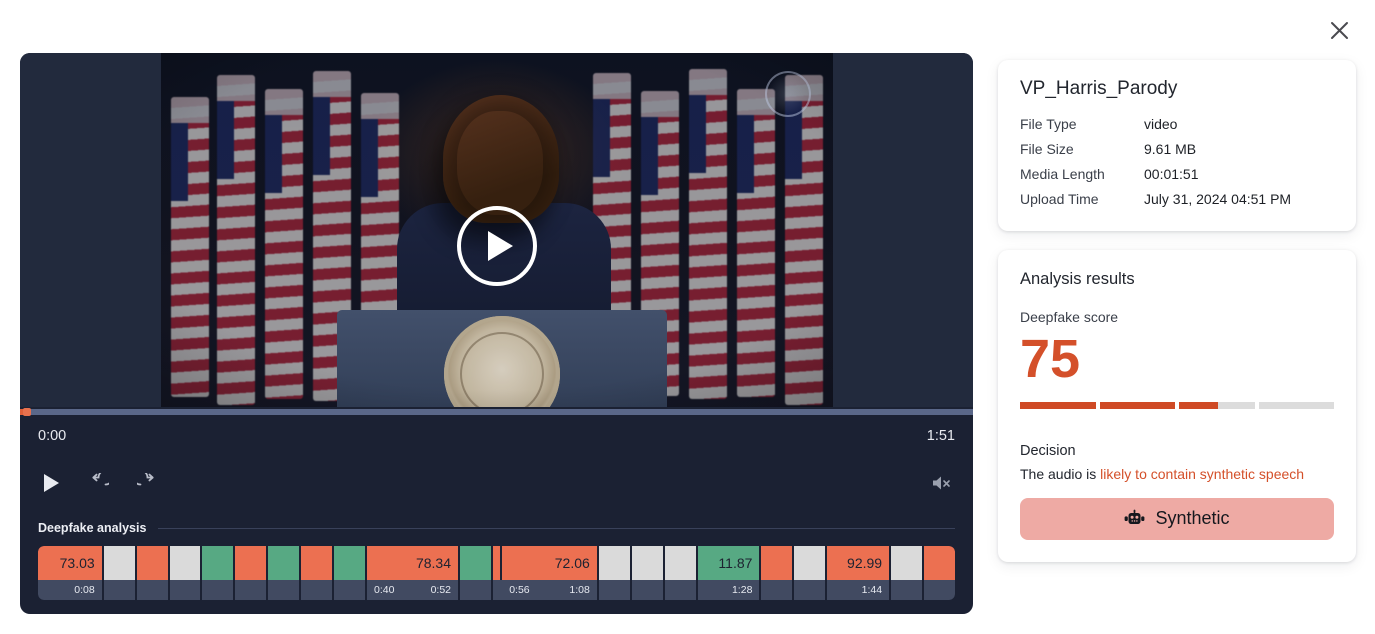  Describe the element at coordinates (92, 528) in the screenshot. I see `deepfake-analysis-label: Deepfake analysis` at that location.